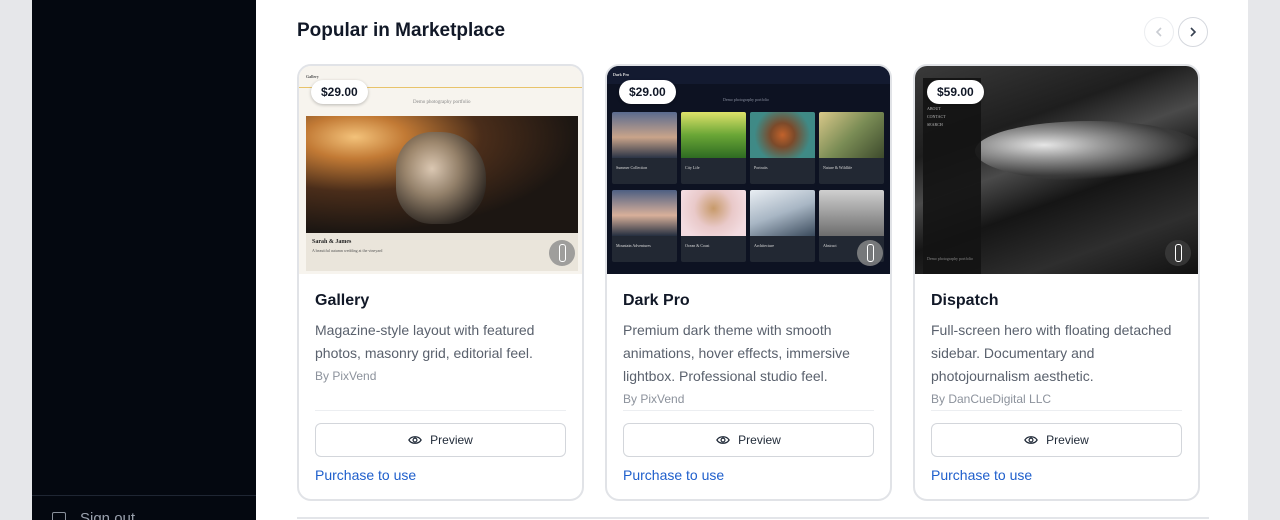 Image resolution: width=1280 pixels, height=520 pixels. I want to click on thumb-site-name: Dark Pro, so click(621, 74).